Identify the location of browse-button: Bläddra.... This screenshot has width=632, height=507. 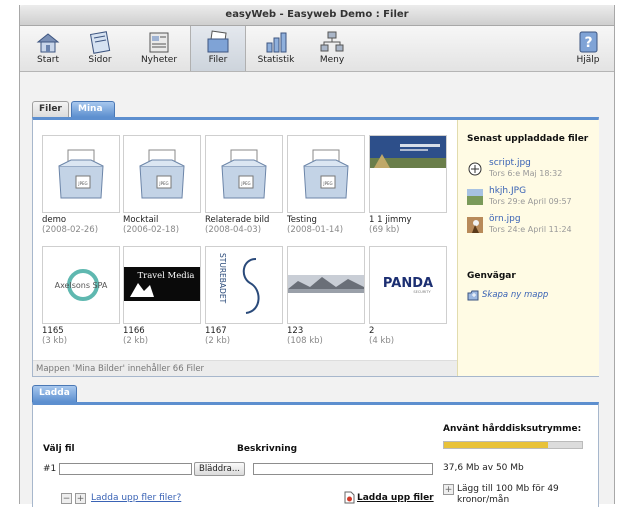
(219, 469).